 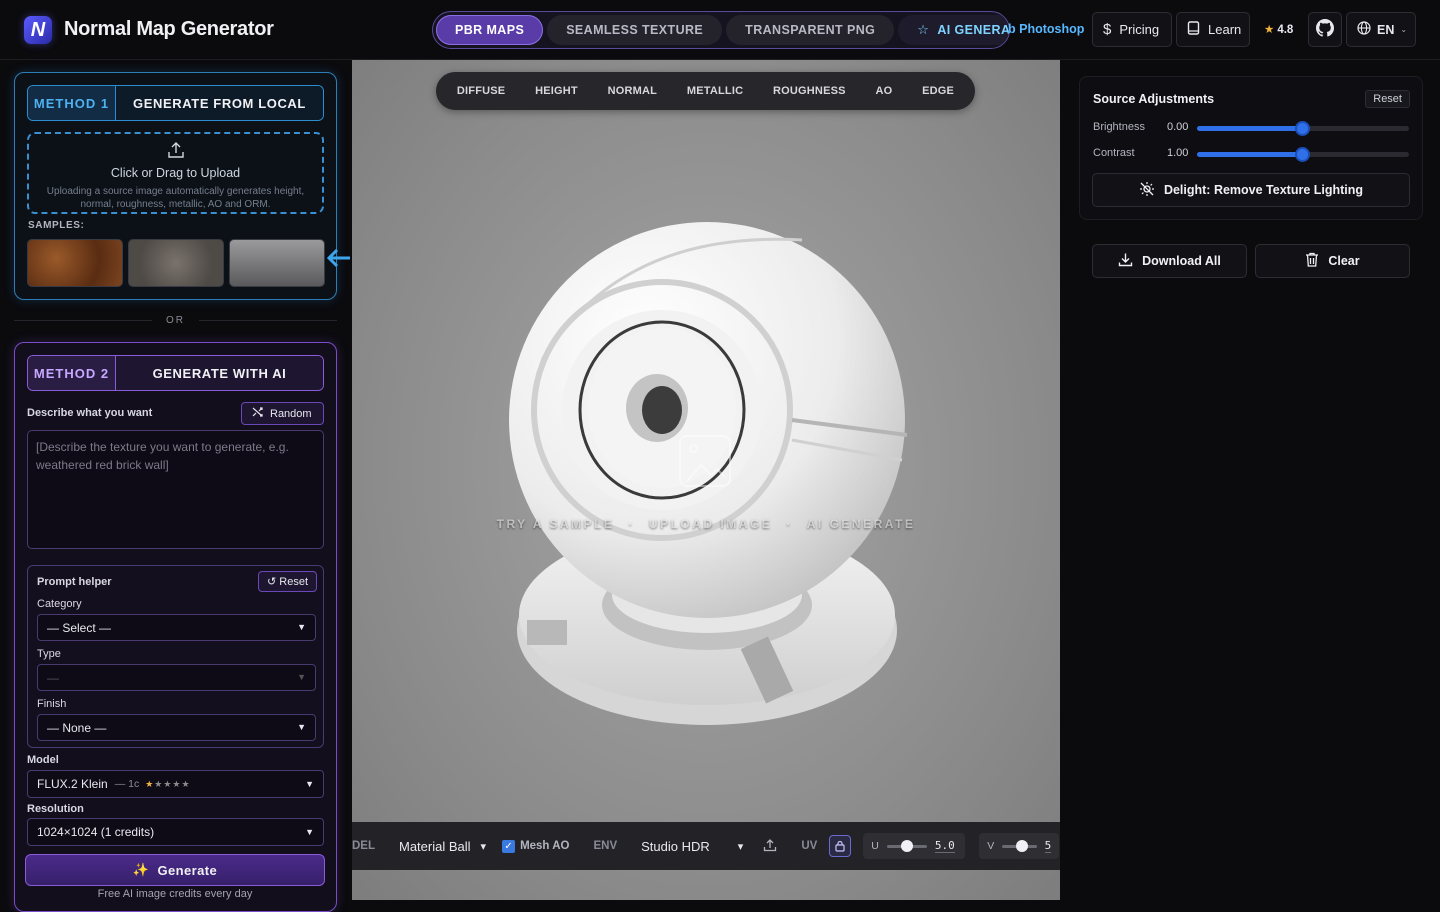 I want to click on language-select: EN ⌄, so click(x=1381, y=29).